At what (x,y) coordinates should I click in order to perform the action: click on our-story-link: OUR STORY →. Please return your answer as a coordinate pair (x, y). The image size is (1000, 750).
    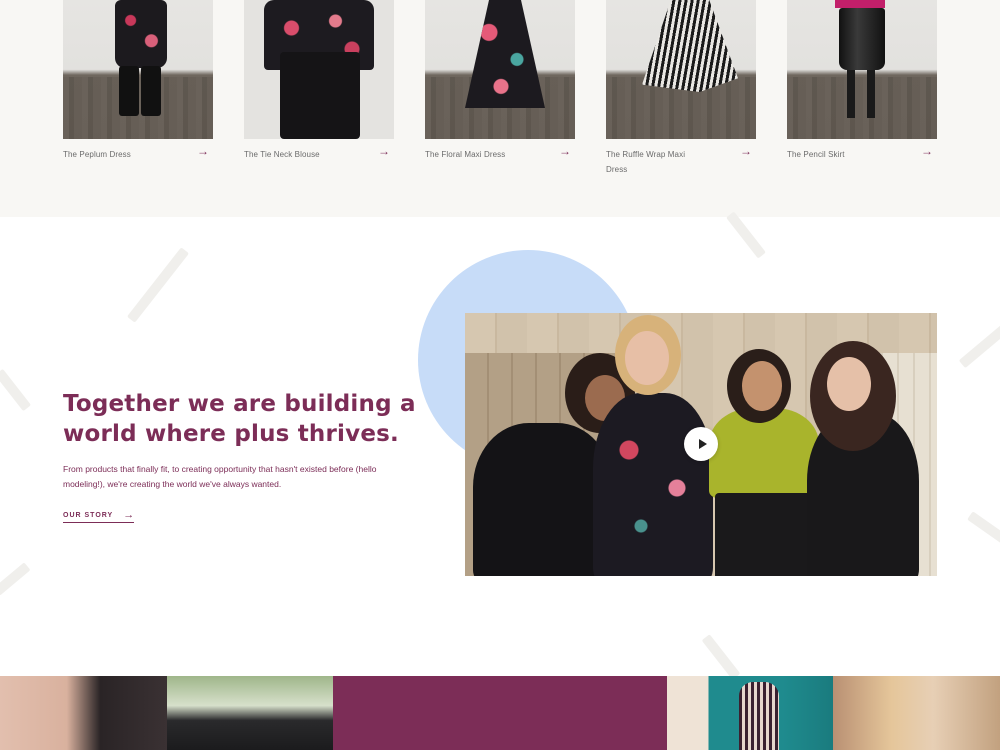
    Looking at the image, I should click on (99, 515).